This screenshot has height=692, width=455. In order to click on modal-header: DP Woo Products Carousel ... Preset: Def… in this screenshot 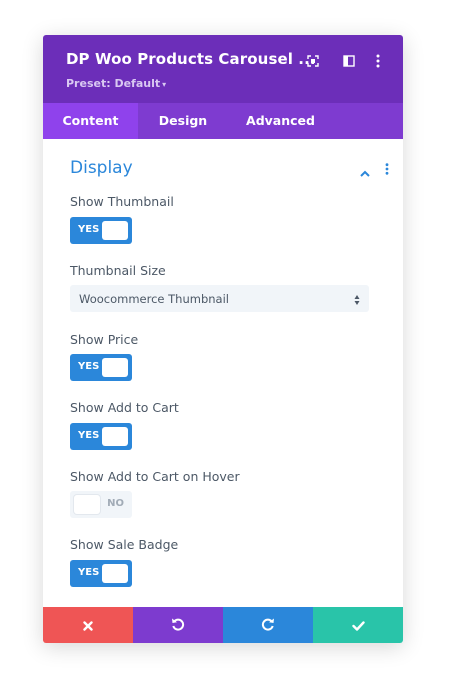, I will do `click(223, 69)`.